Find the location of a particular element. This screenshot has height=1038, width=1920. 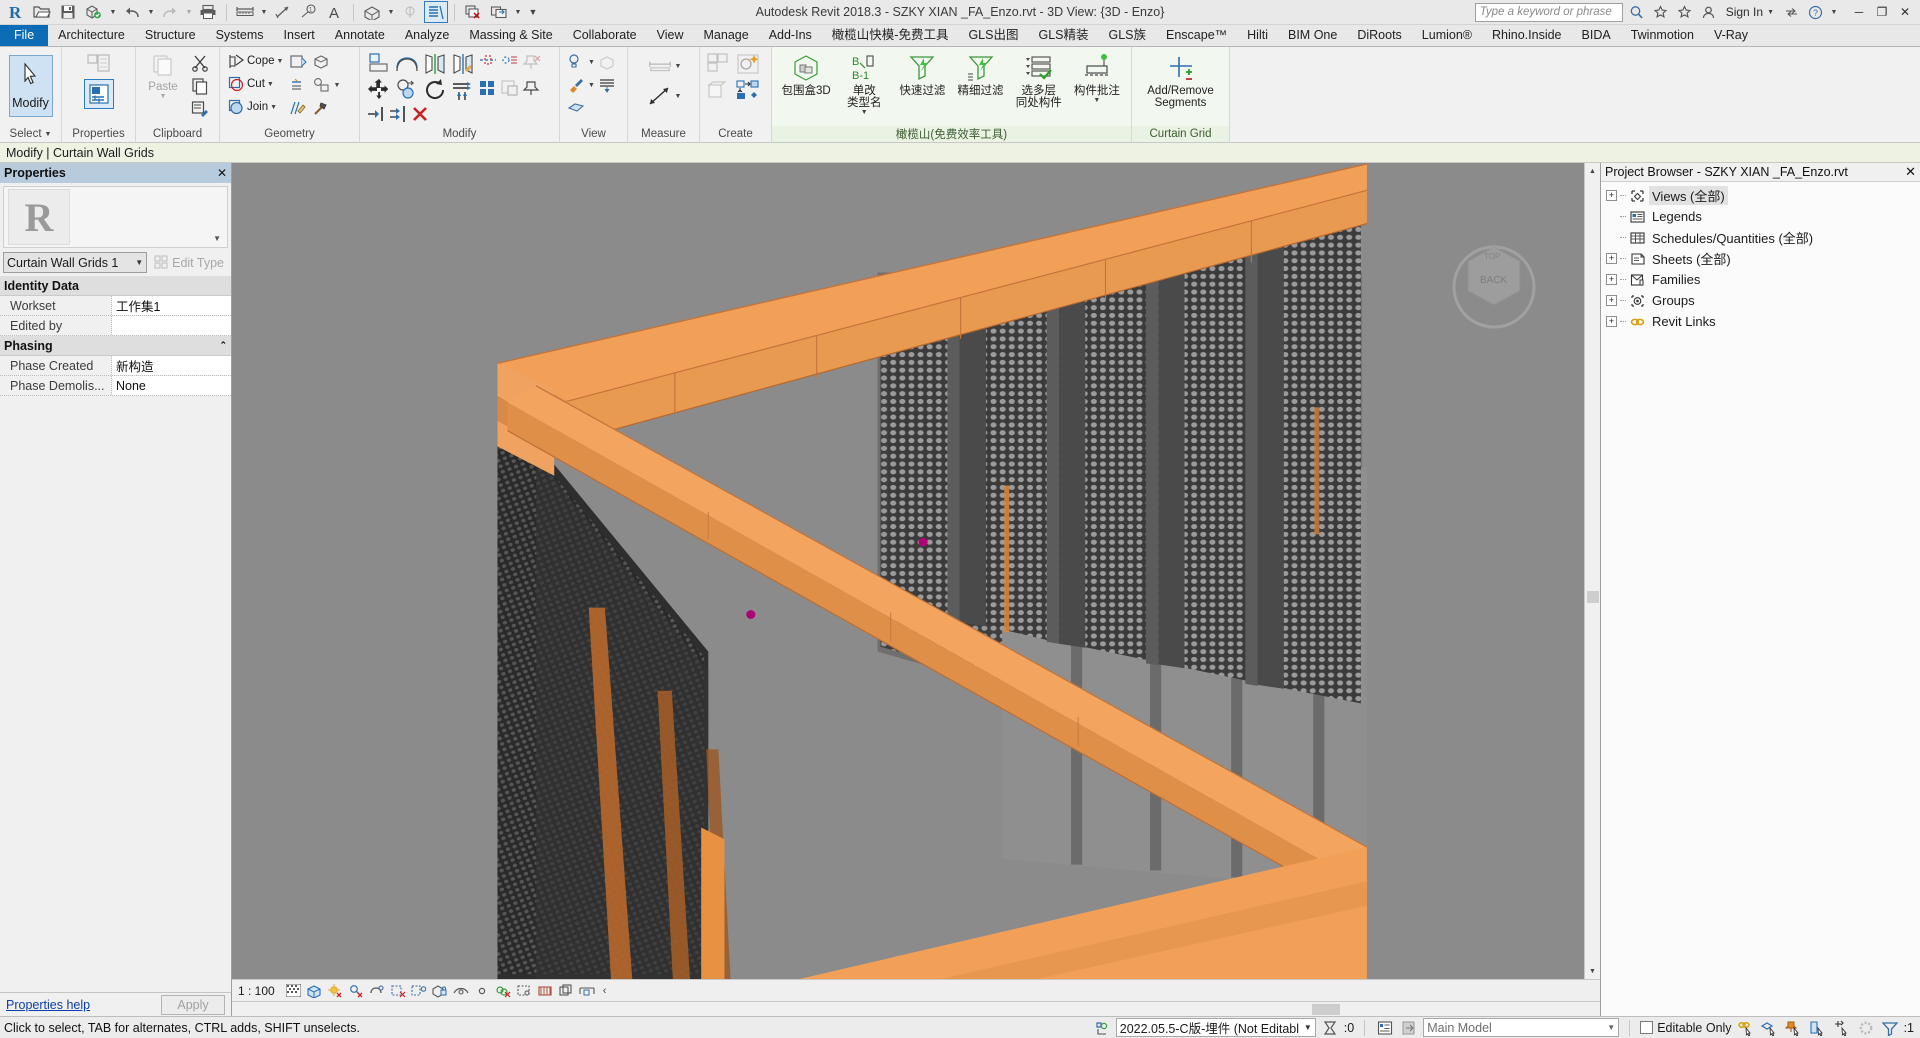

mirror-draw-axis-icon is located at coordinates (463, 64).